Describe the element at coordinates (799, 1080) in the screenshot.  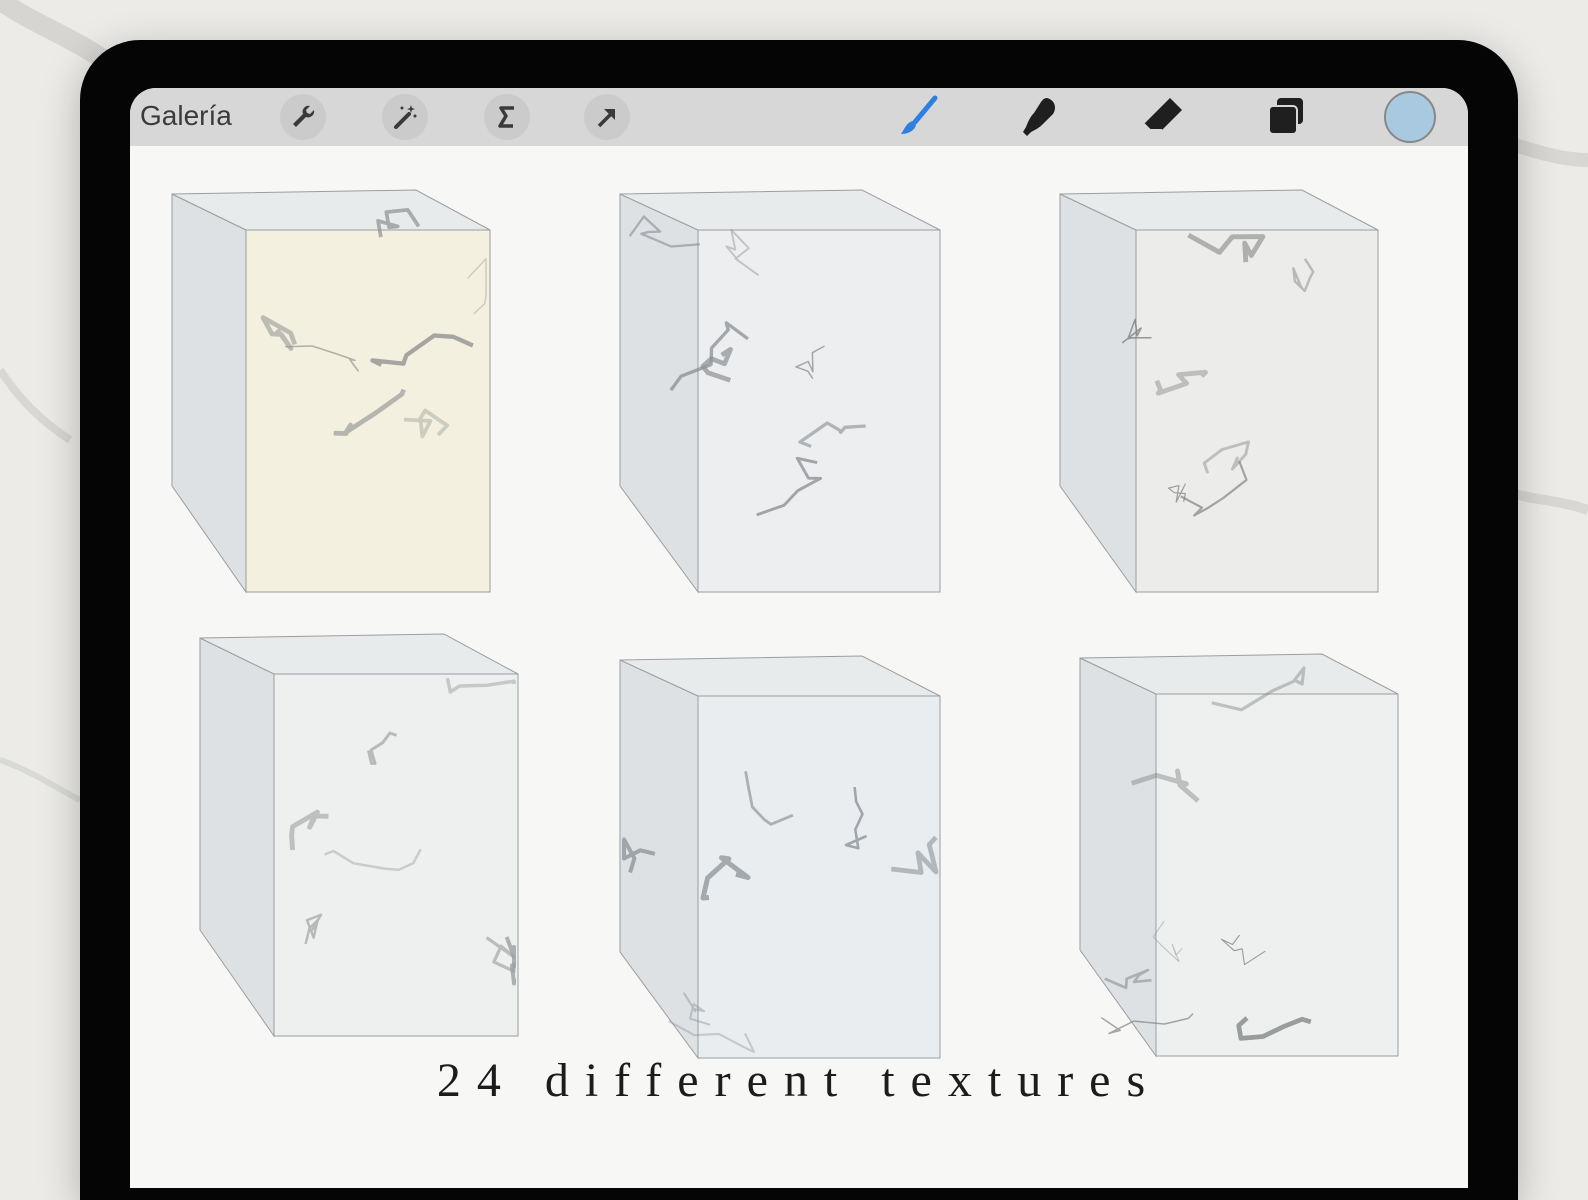
I see `caption-text: 24 different textures` at that location.